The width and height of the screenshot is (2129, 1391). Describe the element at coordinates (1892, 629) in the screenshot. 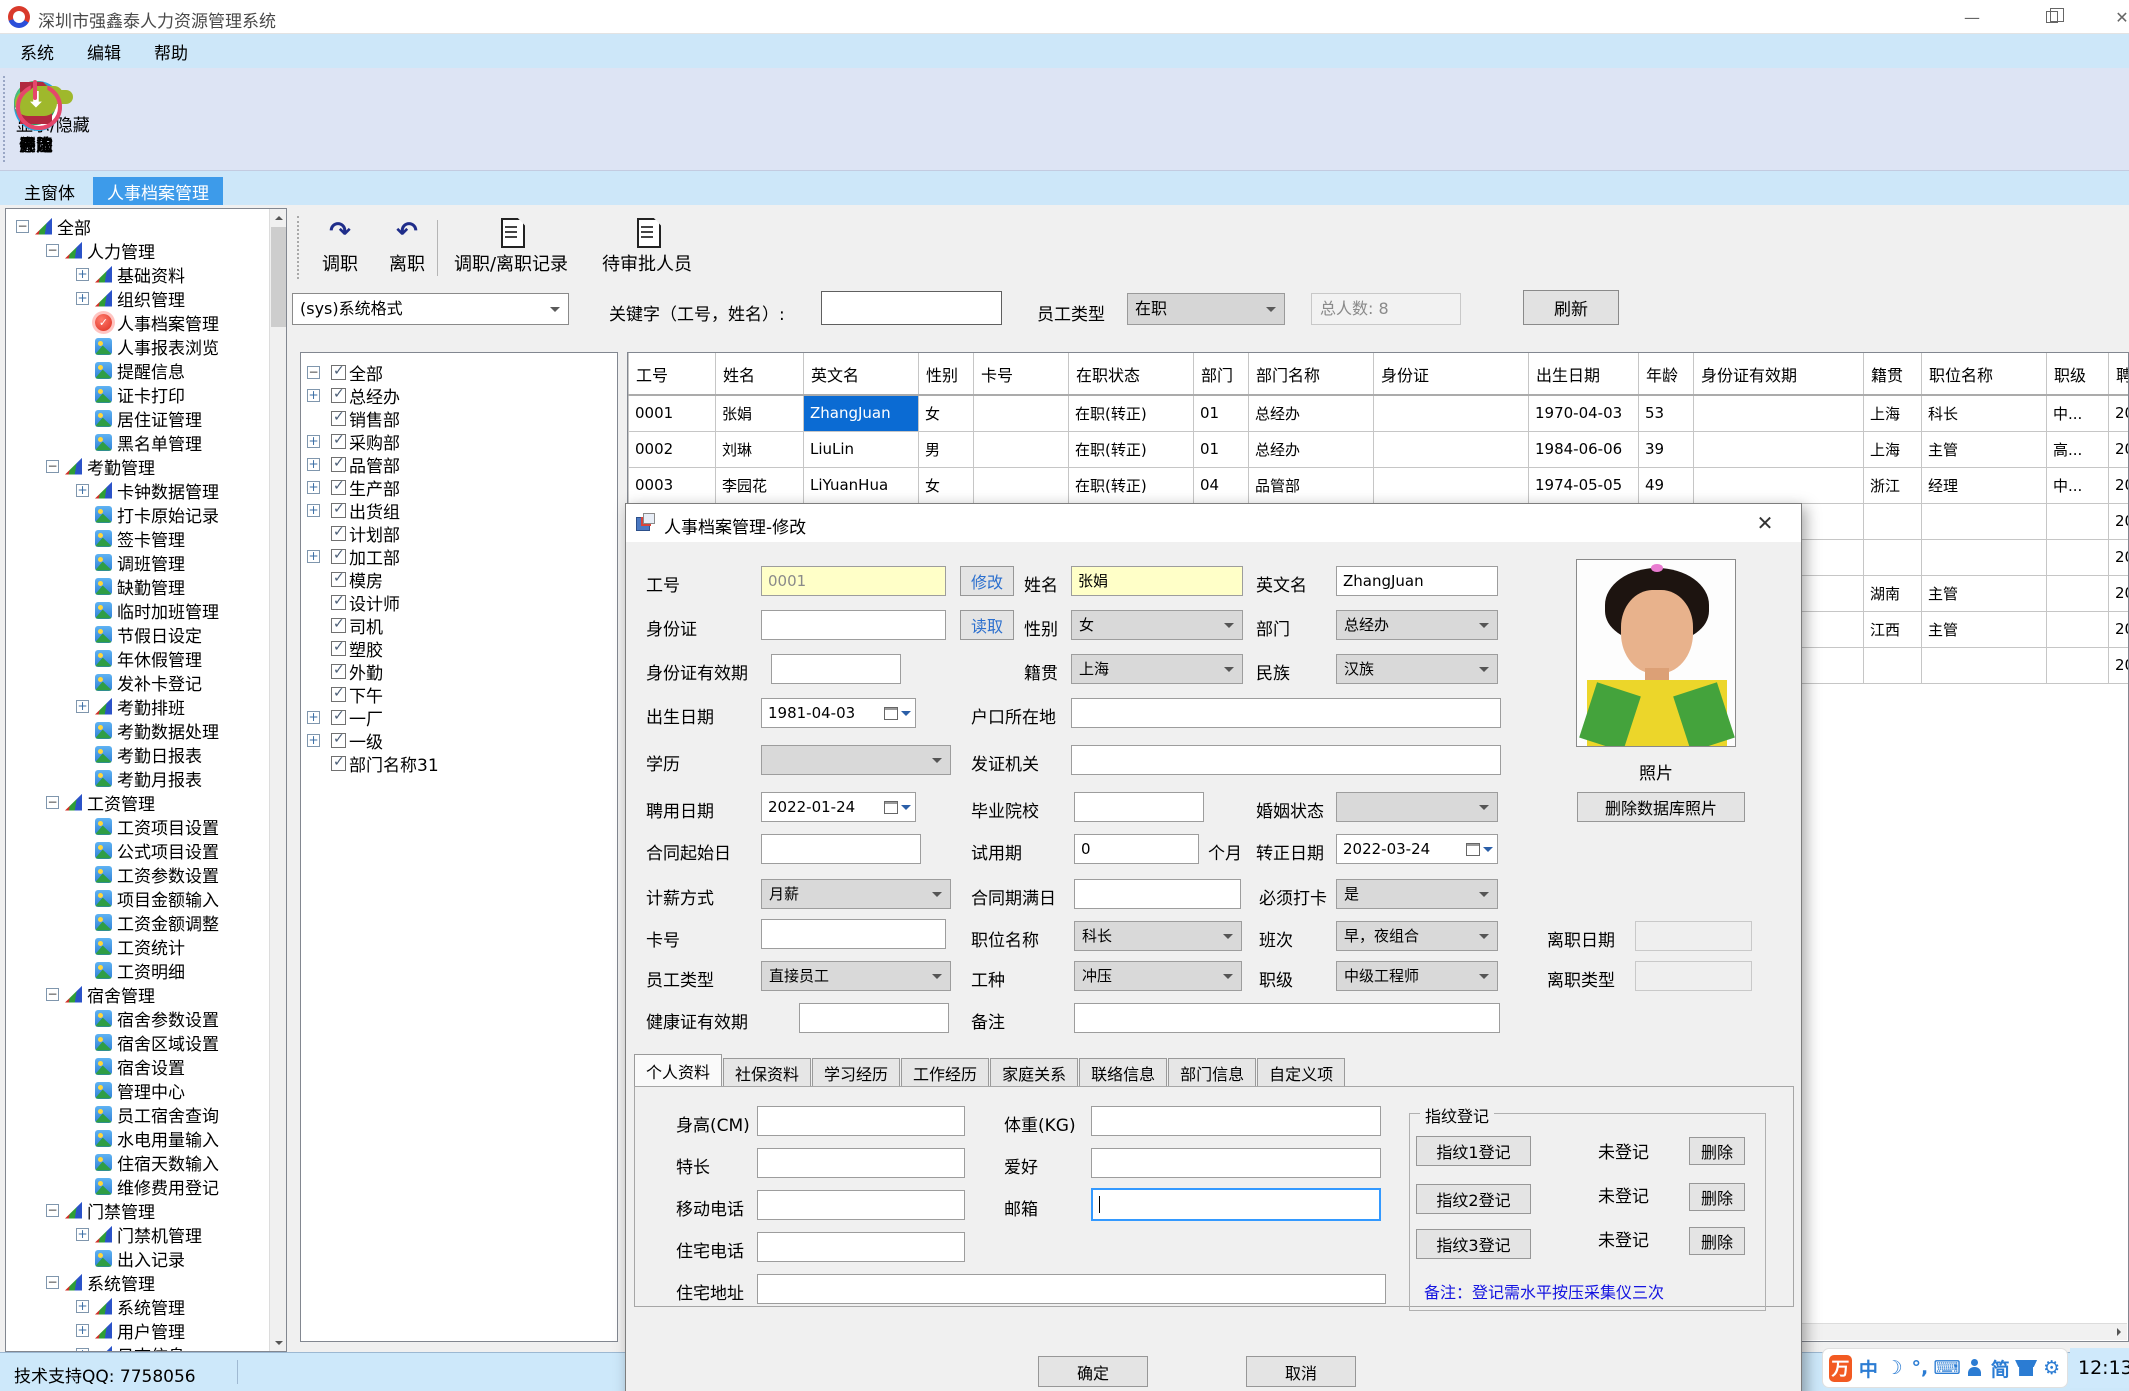

I see `table-cell: 江西` at that location.